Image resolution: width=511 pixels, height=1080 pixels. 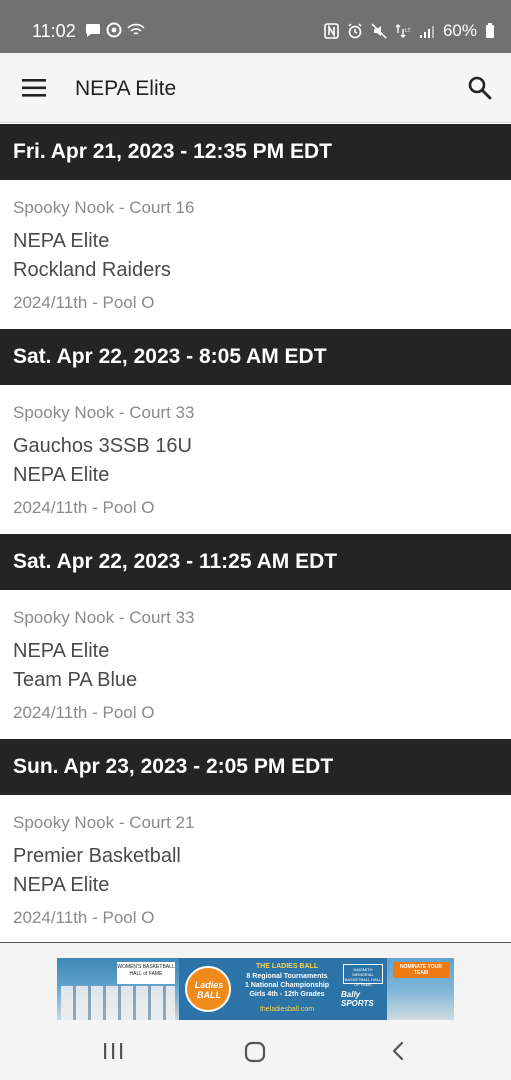 I want to click on target-icon, so click(x=114, y=30).